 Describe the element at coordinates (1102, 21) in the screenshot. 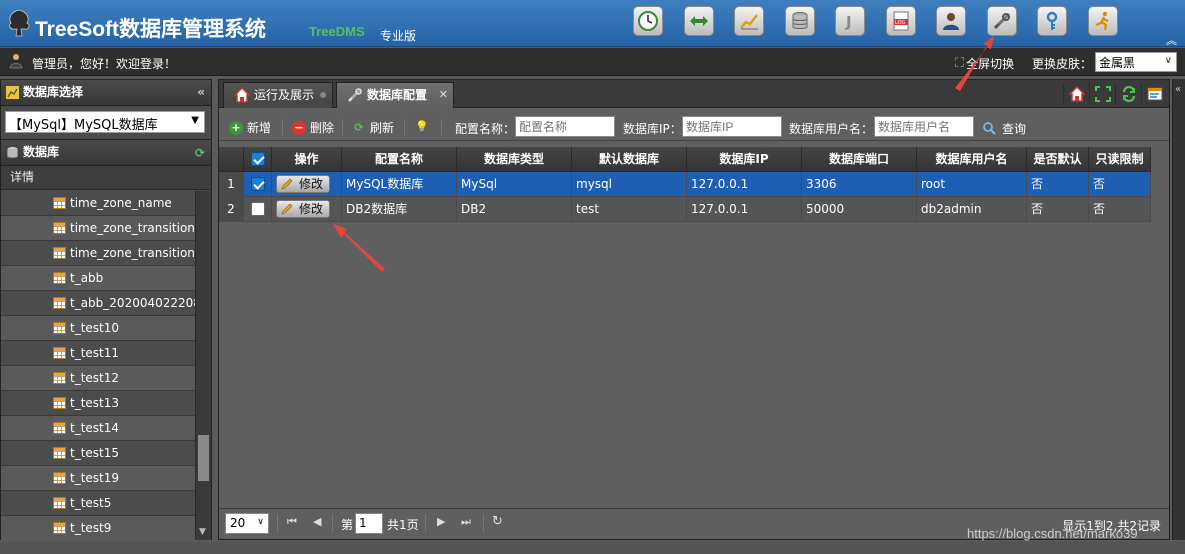

I see `run-icon` at that location.